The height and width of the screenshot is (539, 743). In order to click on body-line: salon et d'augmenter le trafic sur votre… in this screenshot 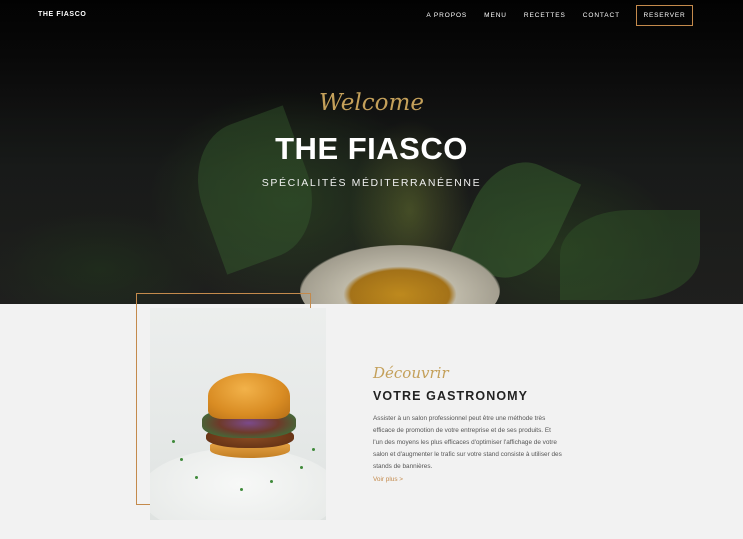, I will do `click(467, 454)`.